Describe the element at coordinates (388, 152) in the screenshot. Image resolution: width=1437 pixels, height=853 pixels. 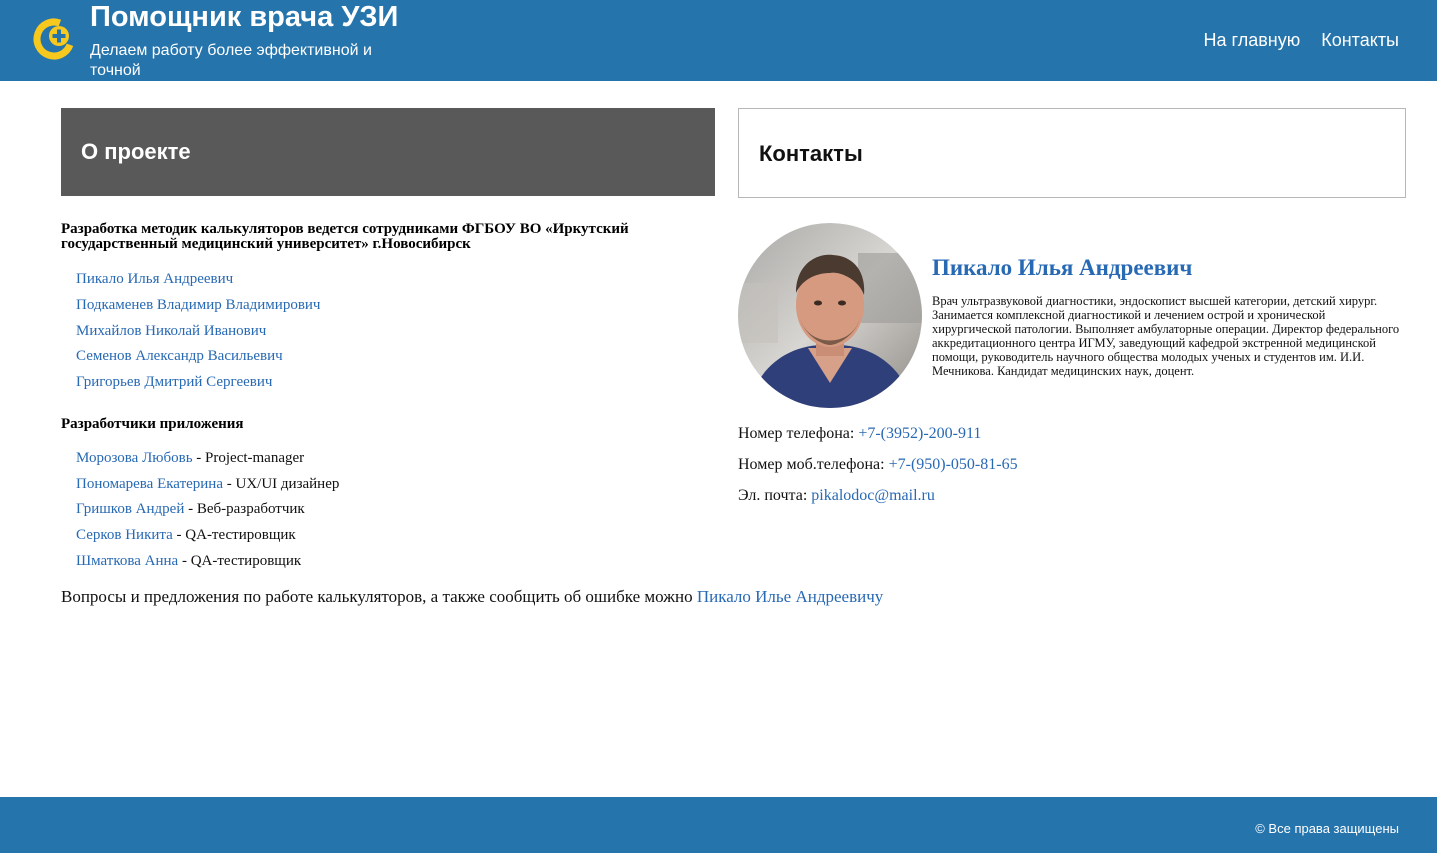
I see `about-header-box: О проекте` at that location.